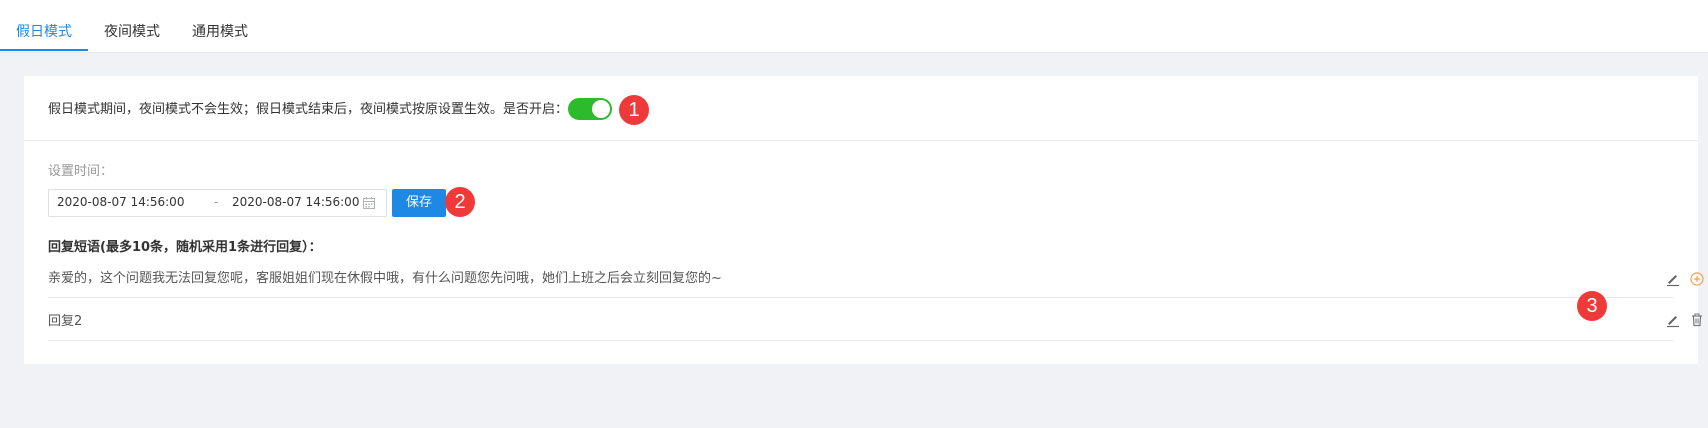  Describe the element at coordinates (369, 203) in the screenshot. I see `calendar-icon` at that location.